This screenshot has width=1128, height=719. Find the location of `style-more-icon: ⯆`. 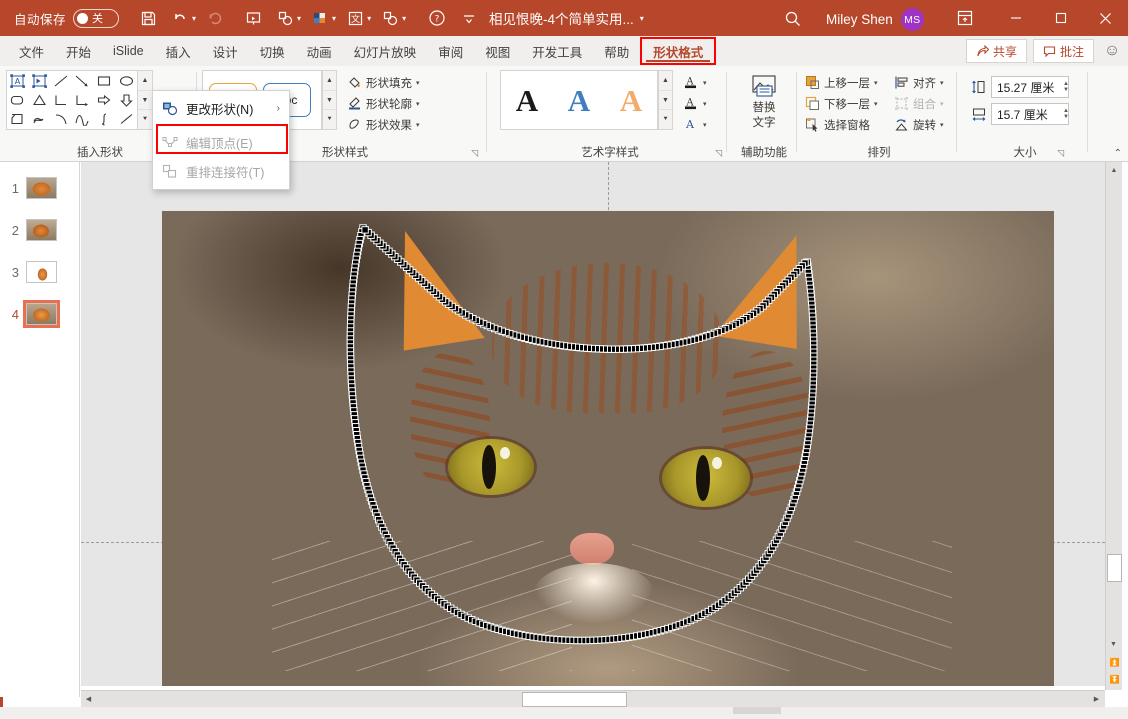

style-more-icon: ⯆ is located at coordinates (329, 119).